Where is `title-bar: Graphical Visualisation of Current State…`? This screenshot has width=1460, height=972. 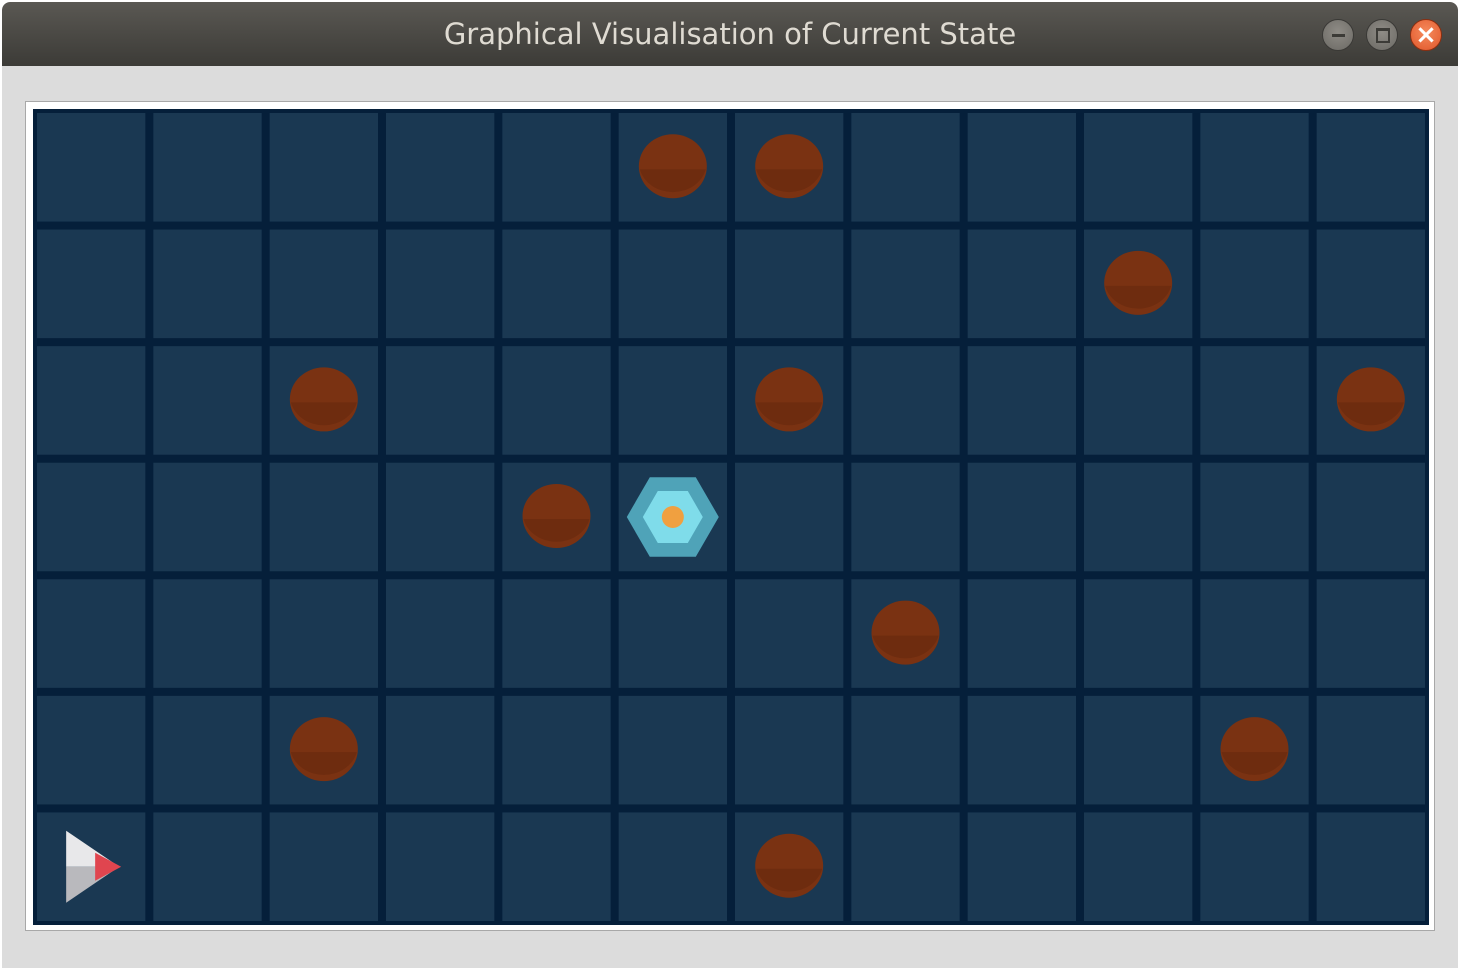
title-bar: Graphical Visualisation of Current State… is located at coordinates (730, 34).